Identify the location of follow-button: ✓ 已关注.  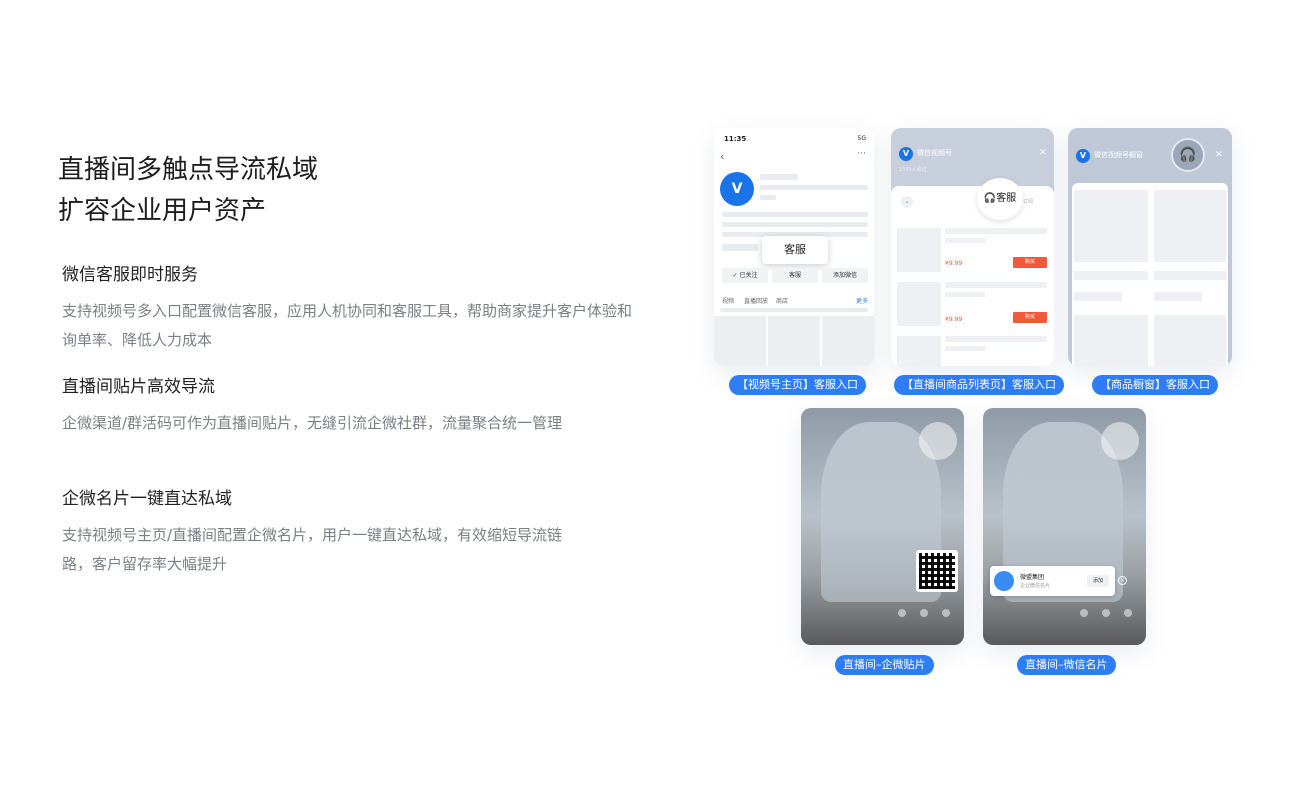
(745, 275).